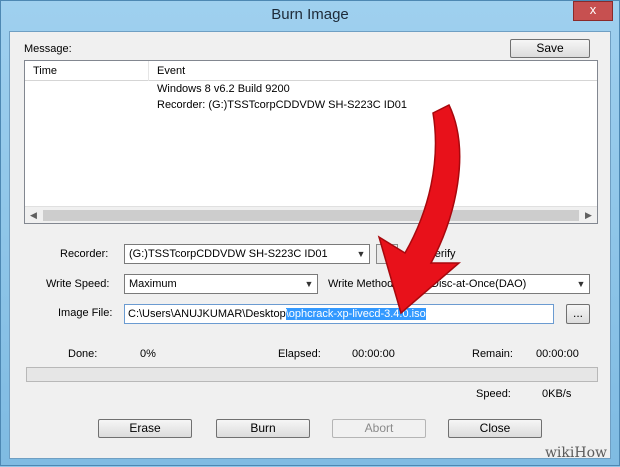 Image resolution: width=620 pixels, height=467 pixels. I want to click on write-method-select: Disc-at-Once(DAO) ▼, so click(500, 284).